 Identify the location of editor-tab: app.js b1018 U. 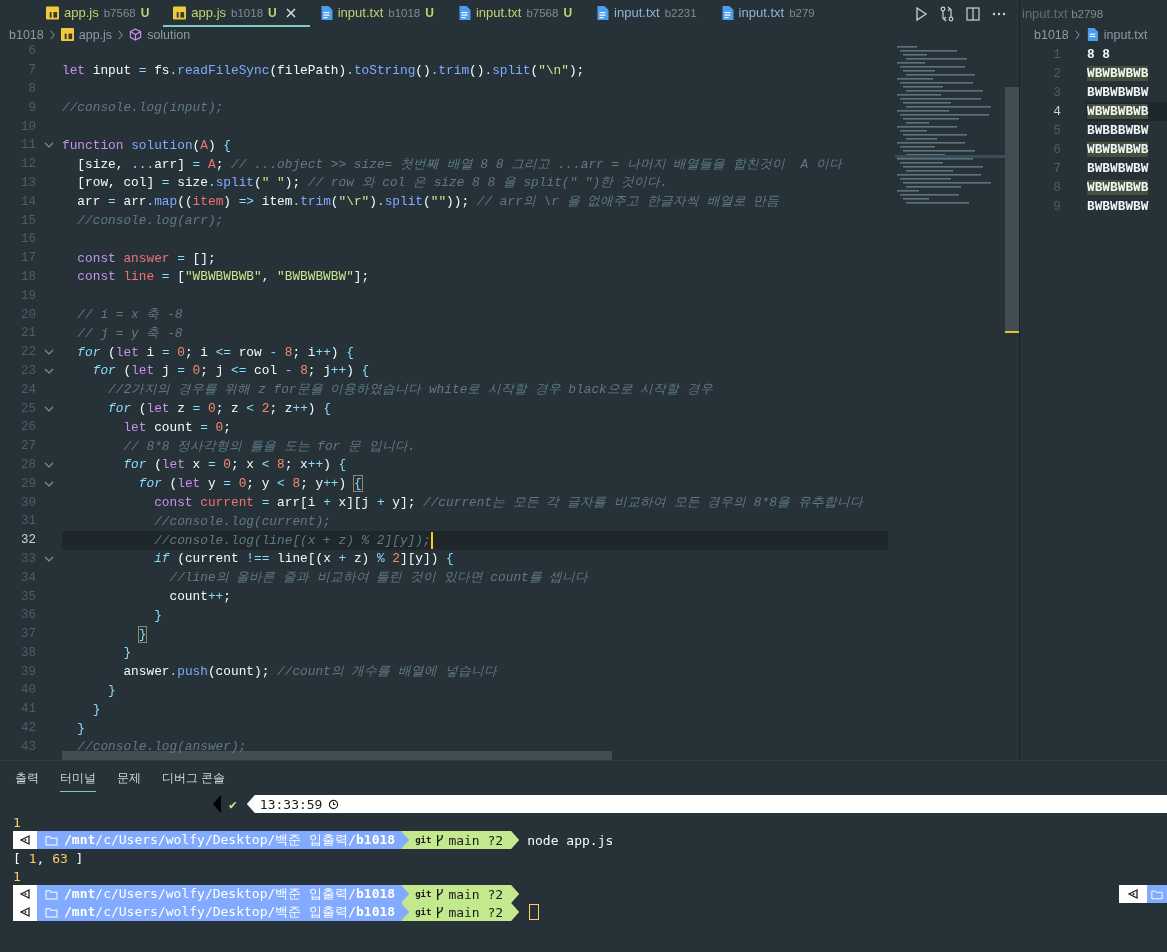
(236, 13).